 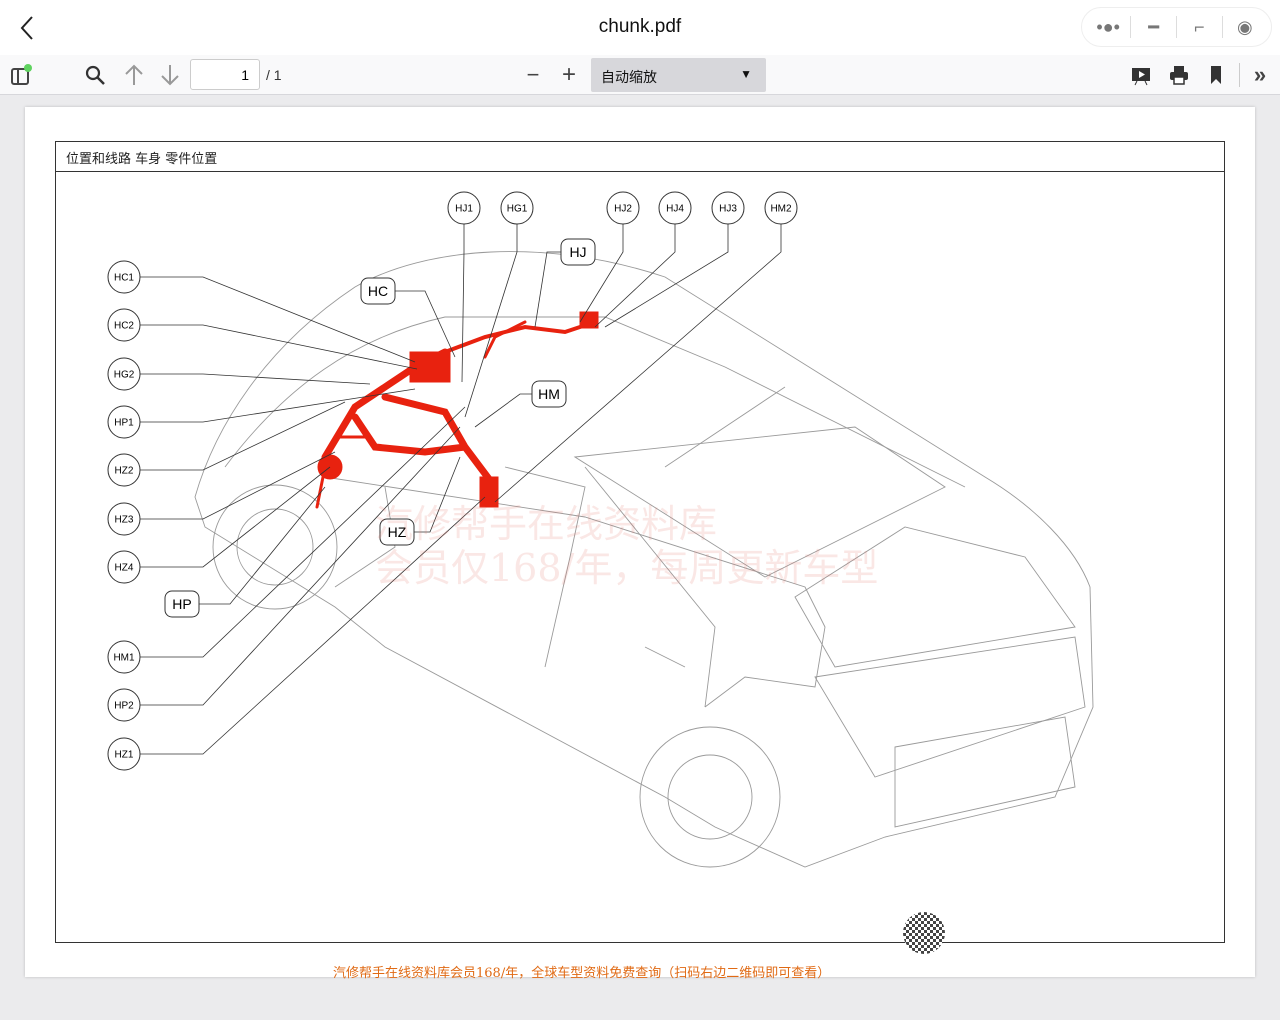 I want to click on divider, so click(x=1239, y=75).